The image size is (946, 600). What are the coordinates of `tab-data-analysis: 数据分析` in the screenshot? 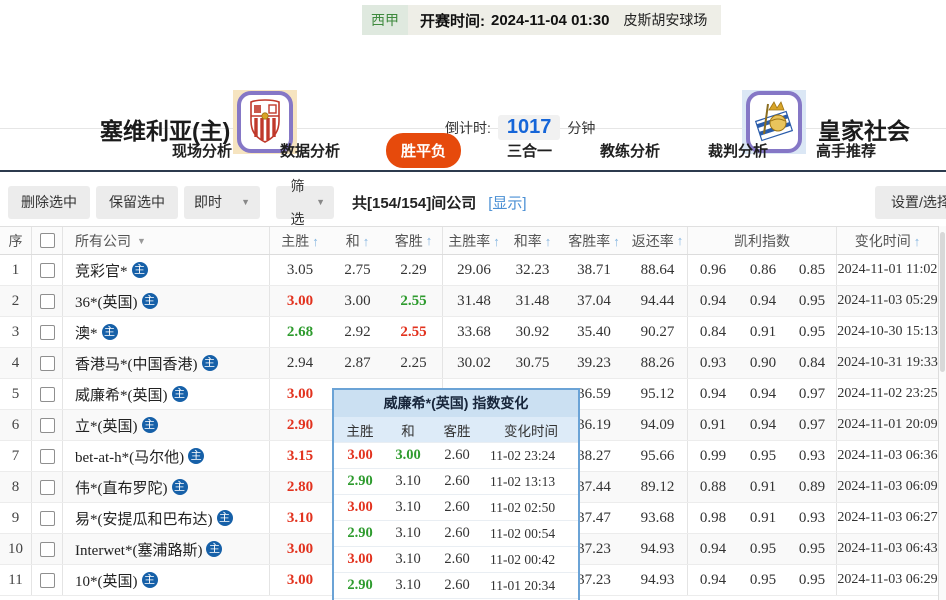 It's located at (310, 150).